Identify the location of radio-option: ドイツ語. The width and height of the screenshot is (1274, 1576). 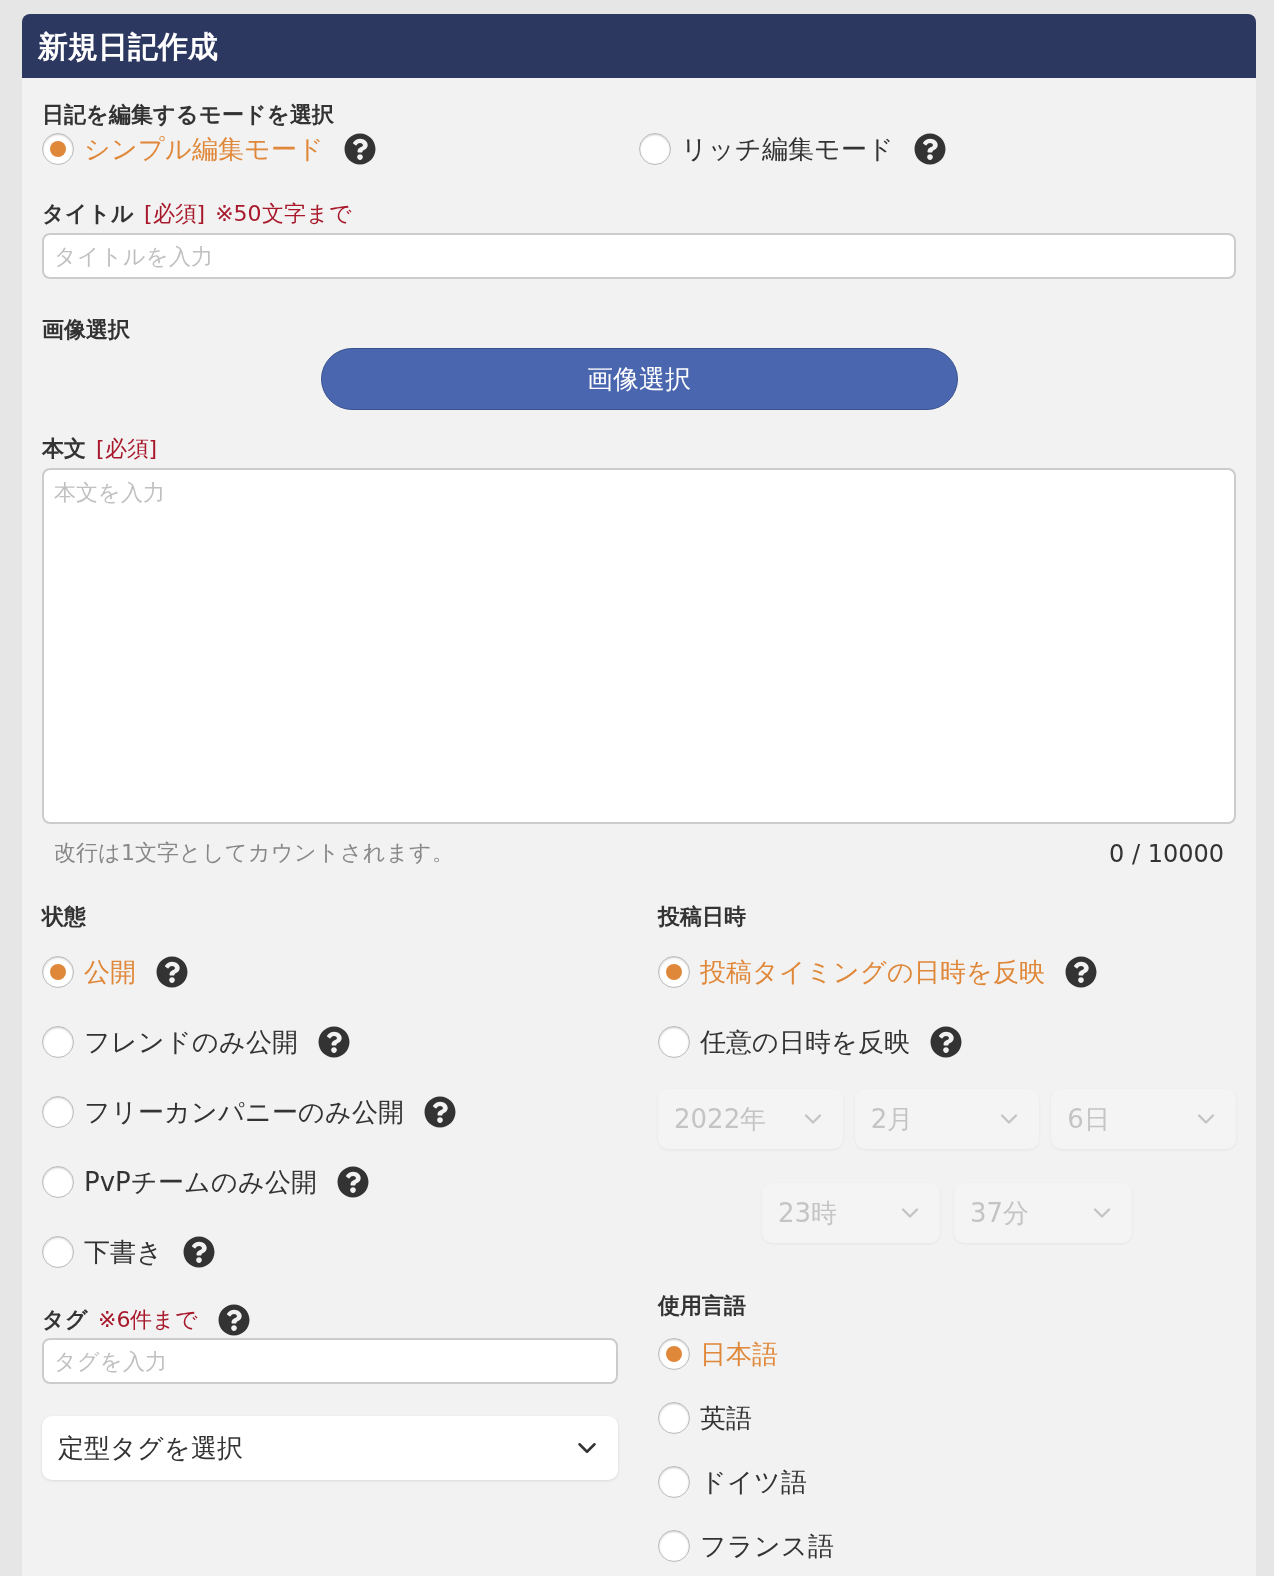
(732, 1482).